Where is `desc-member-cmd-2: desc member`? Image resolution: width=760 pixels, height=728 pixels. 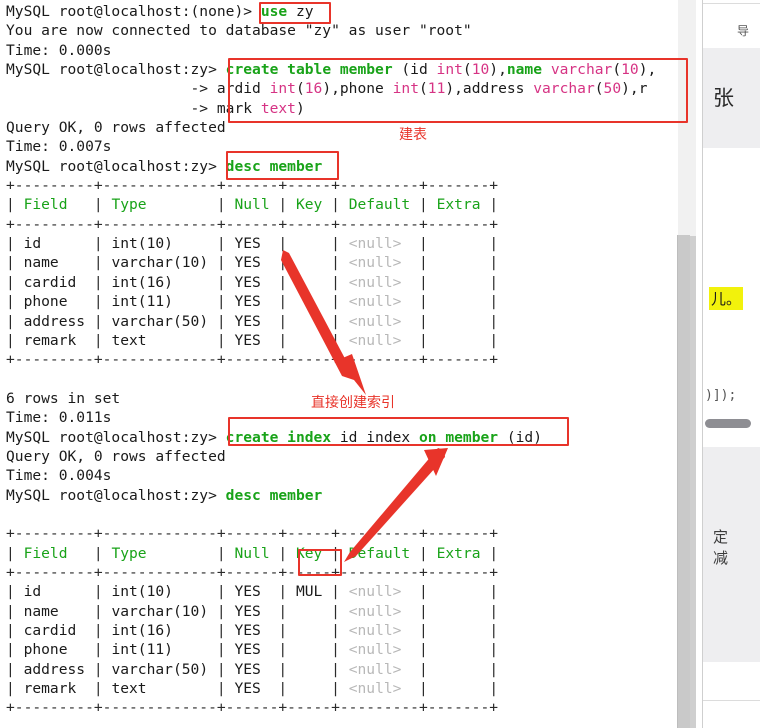
desc-member-cmd-2: desc member is located at coordinates (274, 495).